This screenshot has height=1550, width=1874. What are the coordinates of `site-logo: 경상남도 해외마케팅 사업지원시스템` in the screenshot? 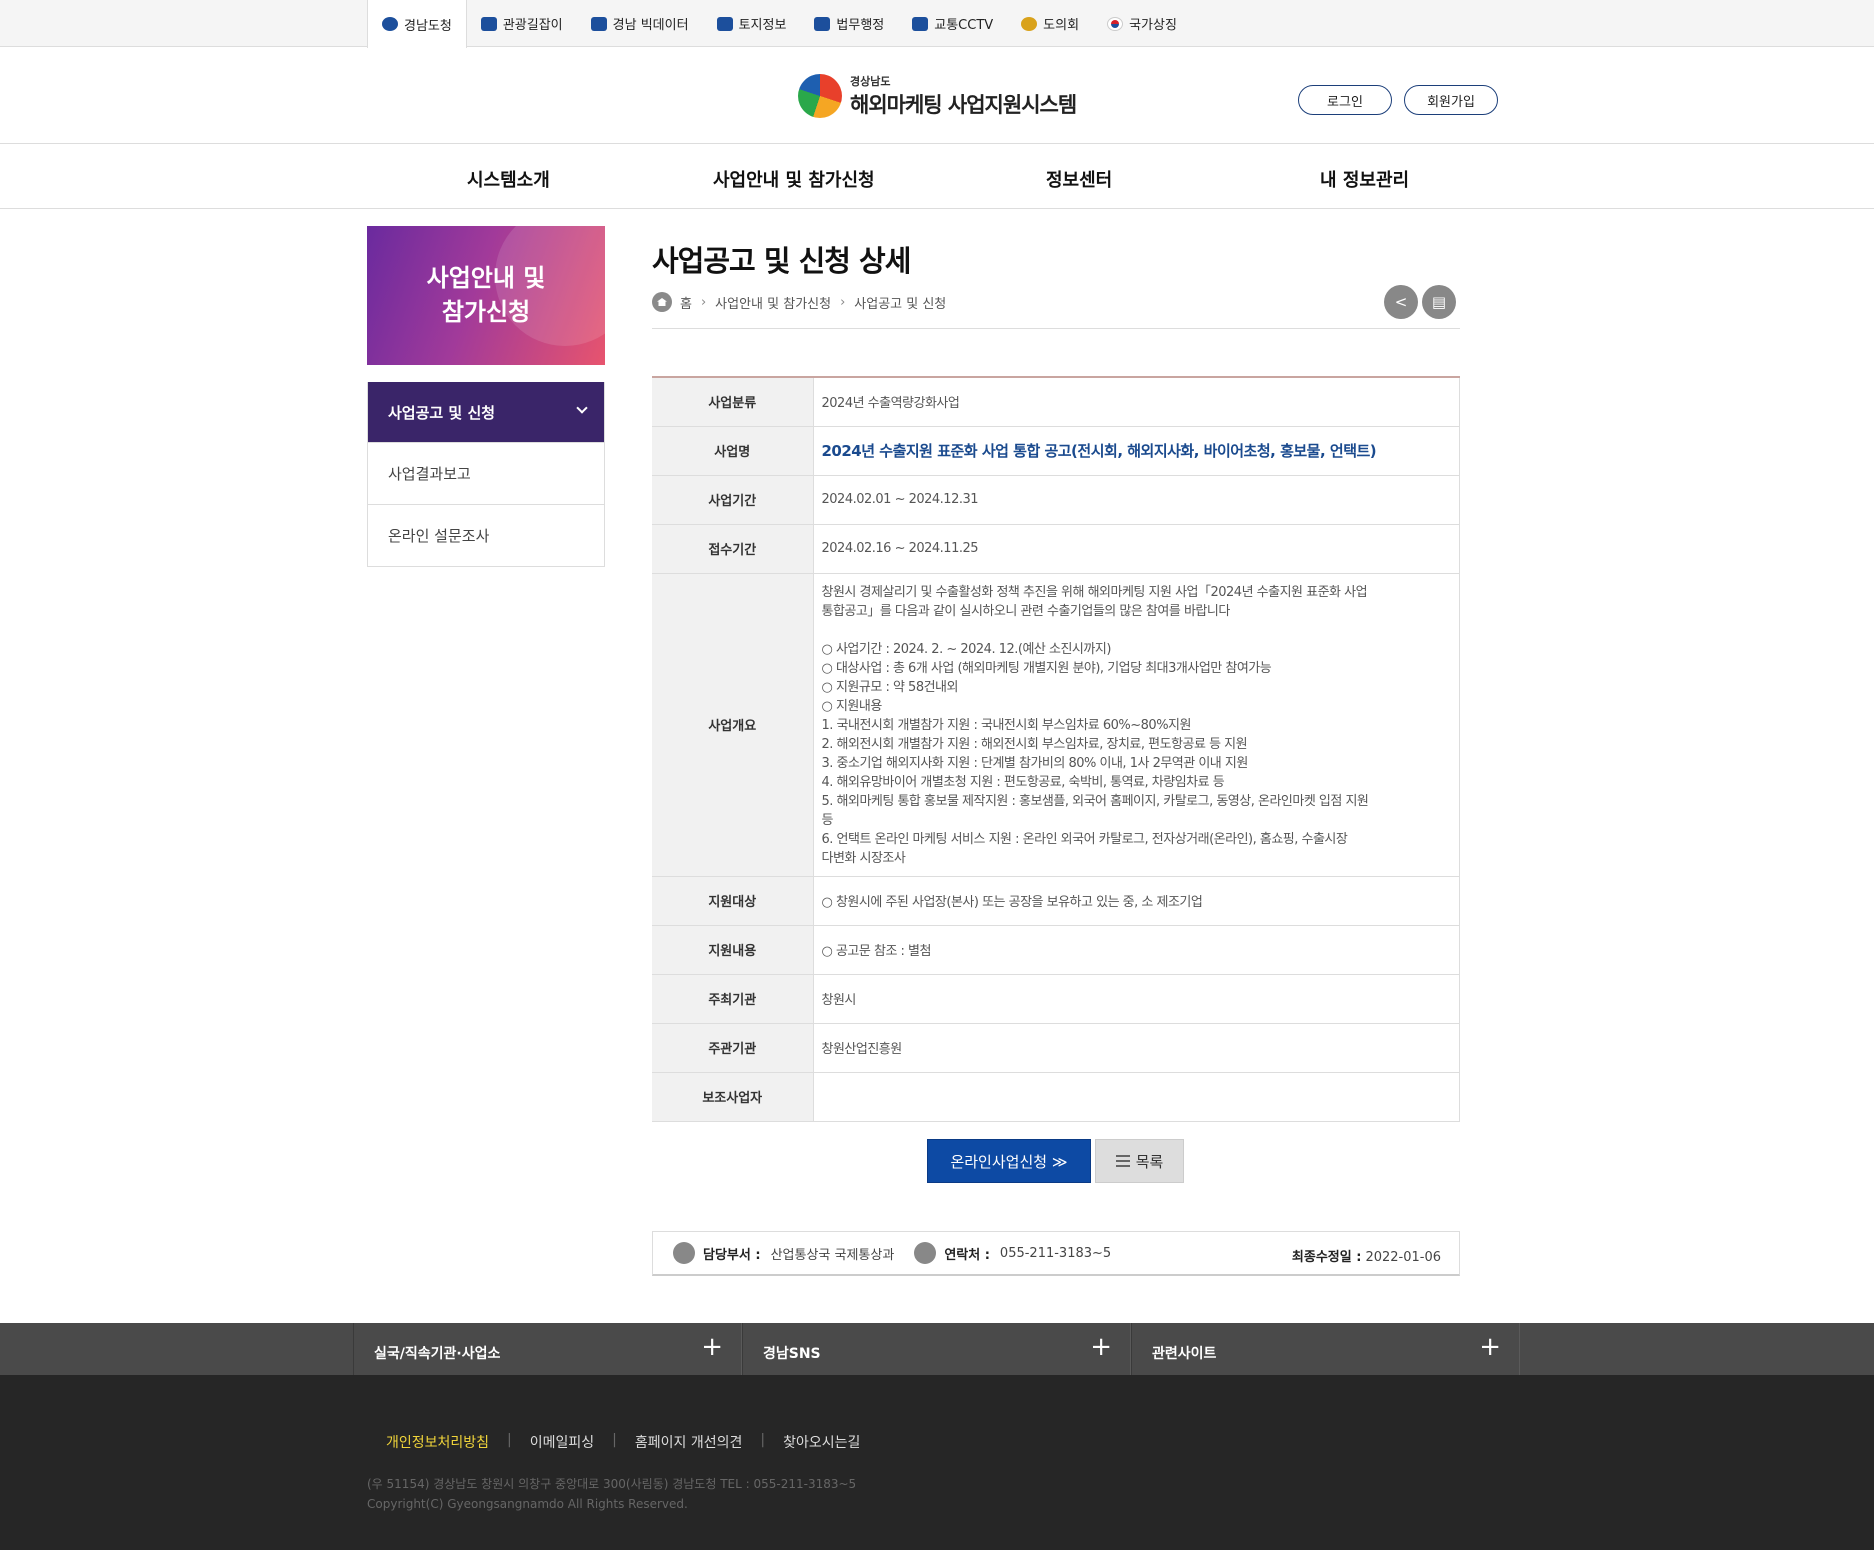 It's located at (937, 96).